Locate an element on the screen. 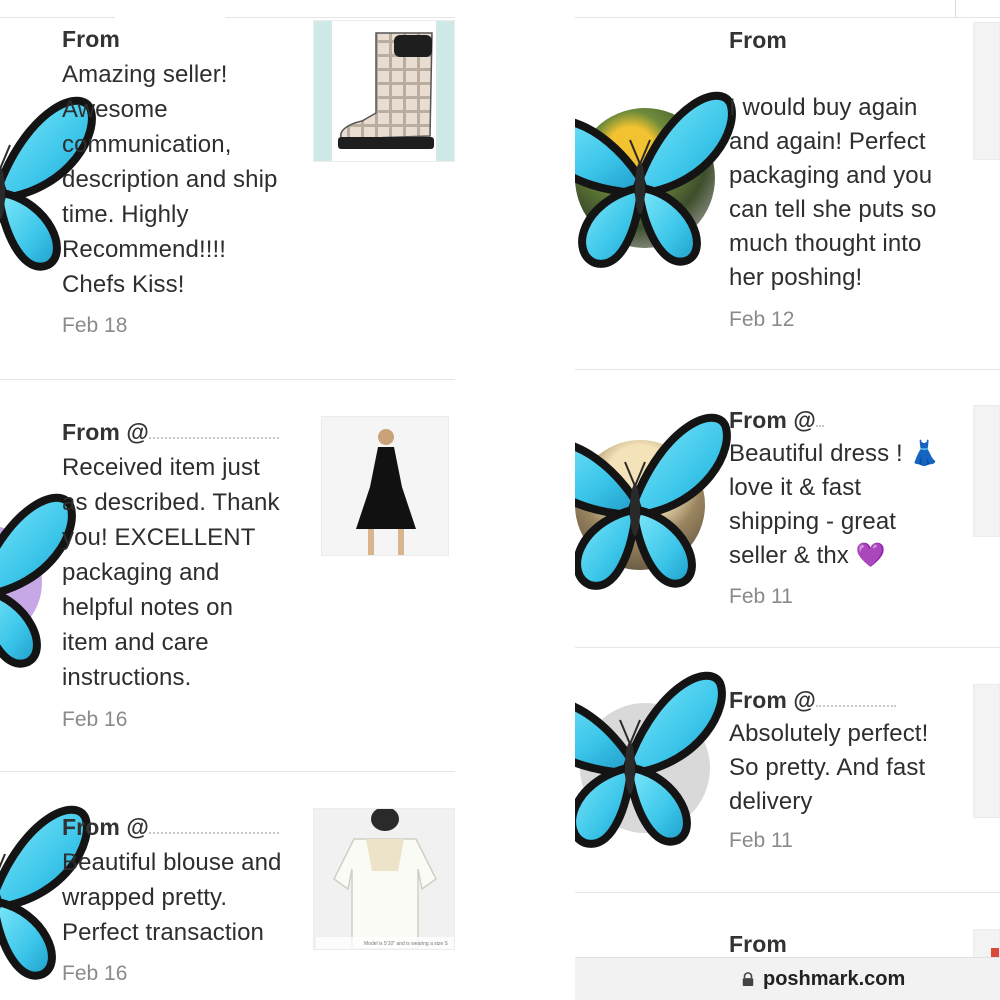 The height and width of the screenshot is (1000, 1000). review-text: packaging and you is located at coordinates (831, 175).